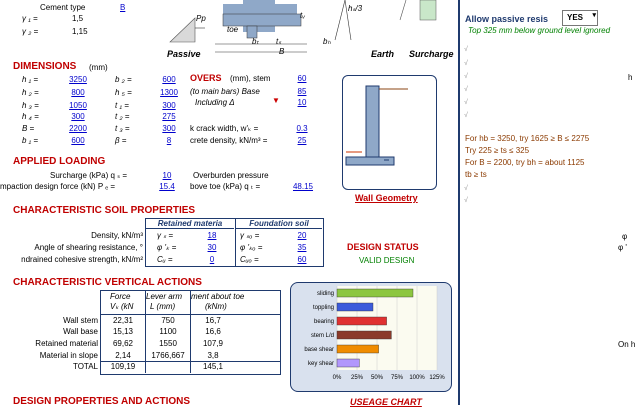  What do you see at coordinates (279, 41) in the screenshot?
I see `fig-tb-label: tₛ` at bounding box center [279, 41].